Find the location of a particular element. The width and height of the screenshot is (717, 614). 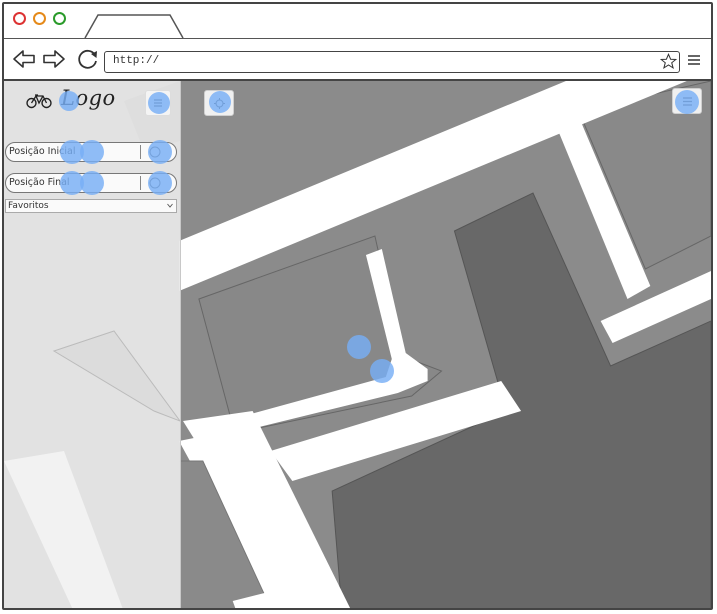

end-position-input: Posição Final is located at coordinates (70, 182).